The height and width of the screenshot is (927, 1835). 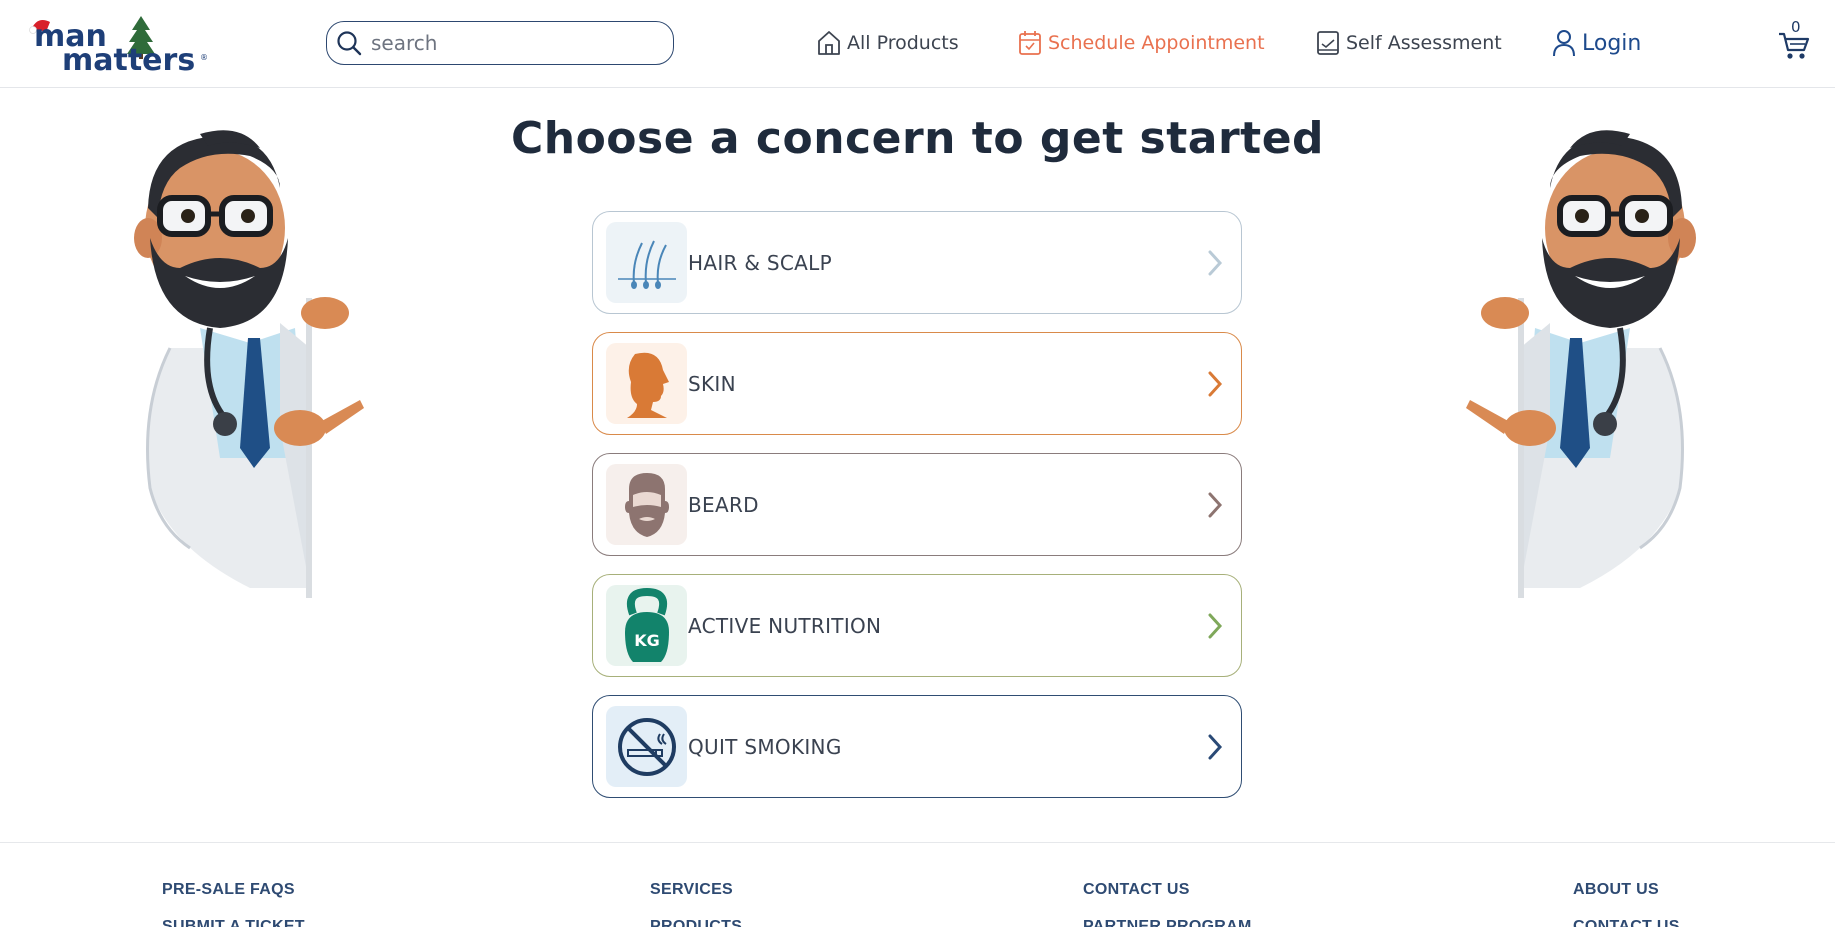 What do you see at coordinates (1612, 43) in the screenshot?
I see `nav-login-label: Login` at bounding box center [1612, 43].